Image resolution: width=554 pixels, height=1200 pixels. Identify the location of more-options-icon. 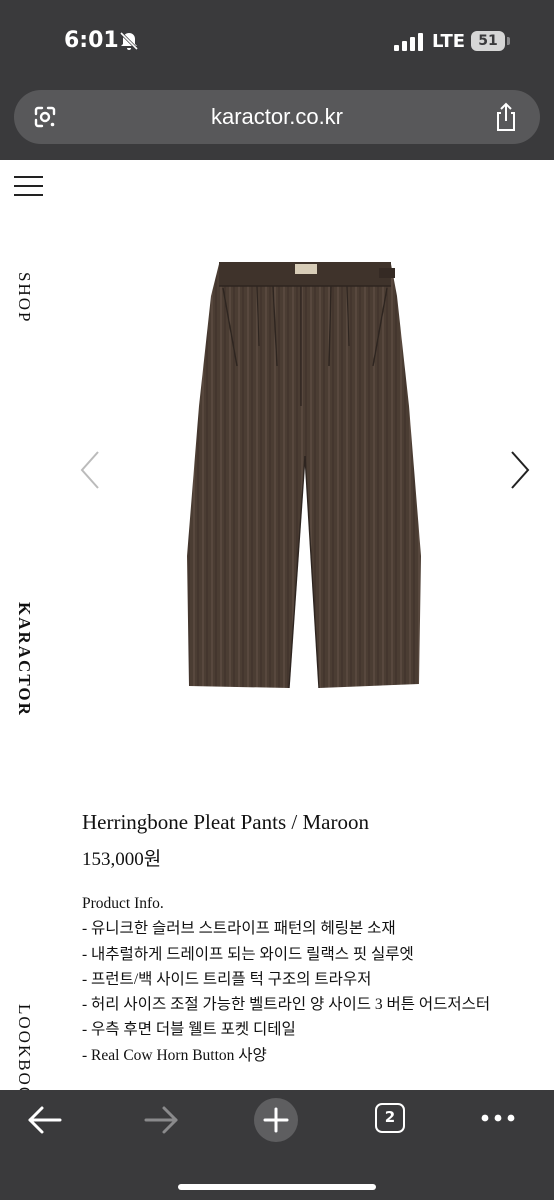
(498, 1118).